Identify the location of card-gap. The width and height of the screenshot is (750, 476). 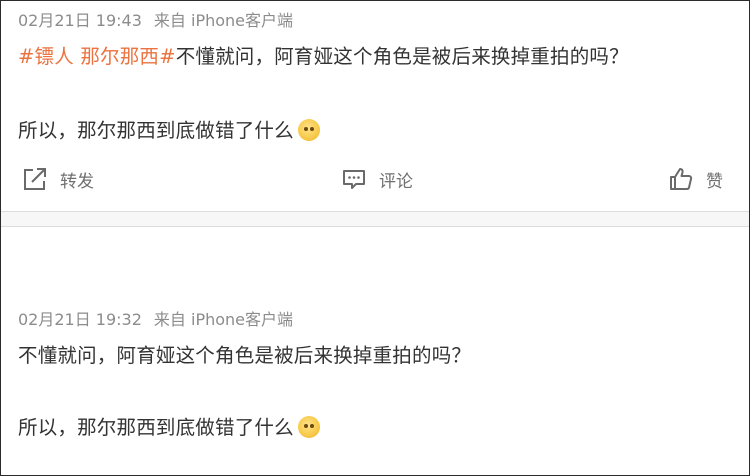
(375, 219).